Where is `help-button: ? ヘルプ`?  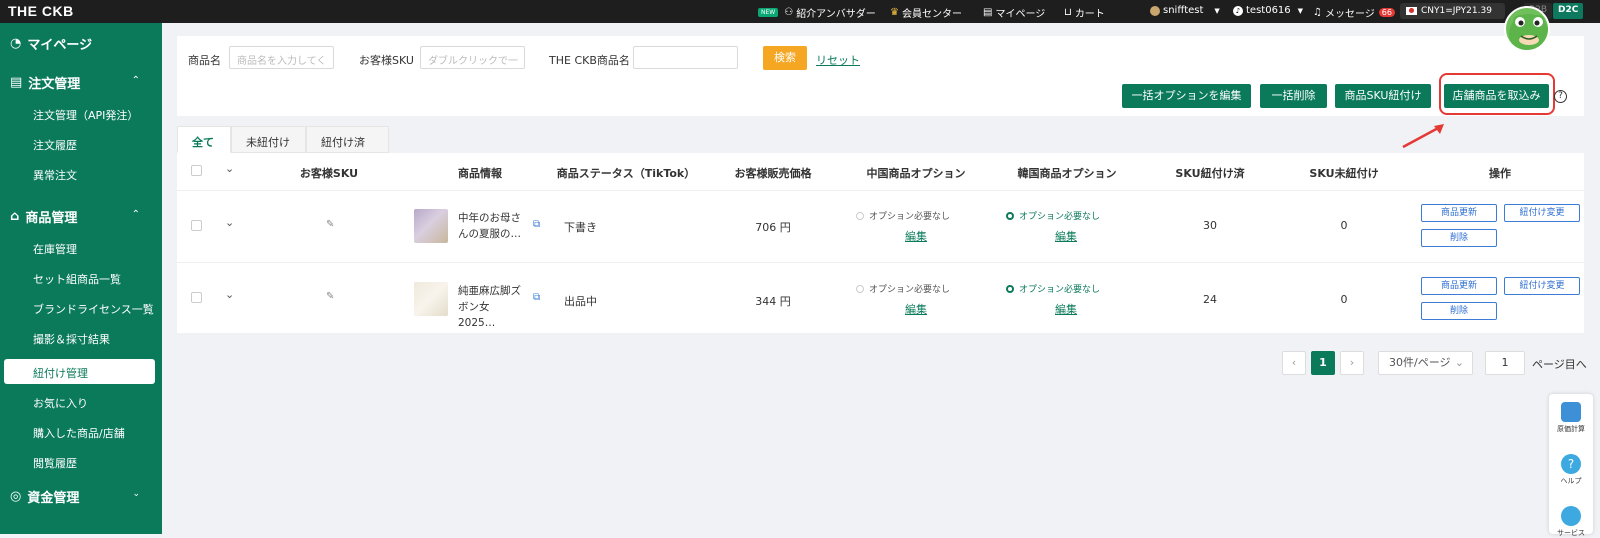
help-button: ? ヘルプ is located at coordinates (1571, 470).